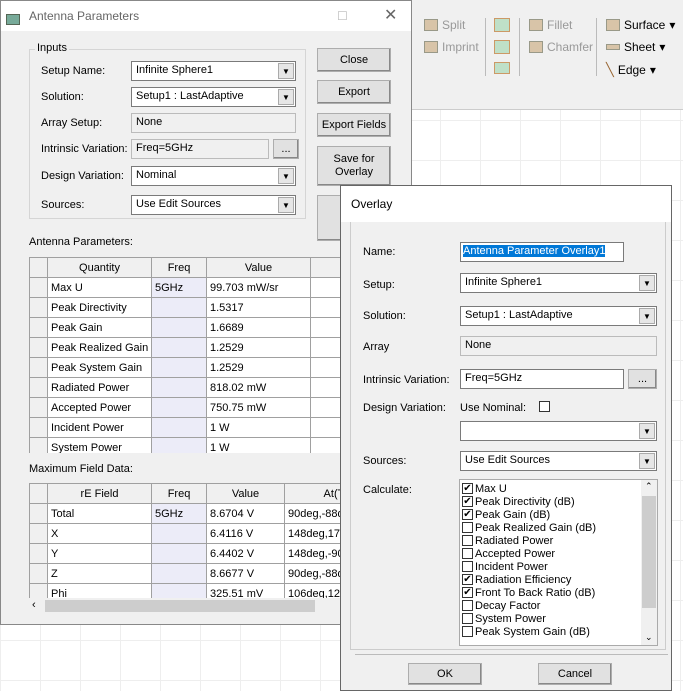 This screenshot has height=691, width=683. Describe the element at coordinates (558, 553) in the screenshot. I see `calculate-item: Accepted Power` at that location.